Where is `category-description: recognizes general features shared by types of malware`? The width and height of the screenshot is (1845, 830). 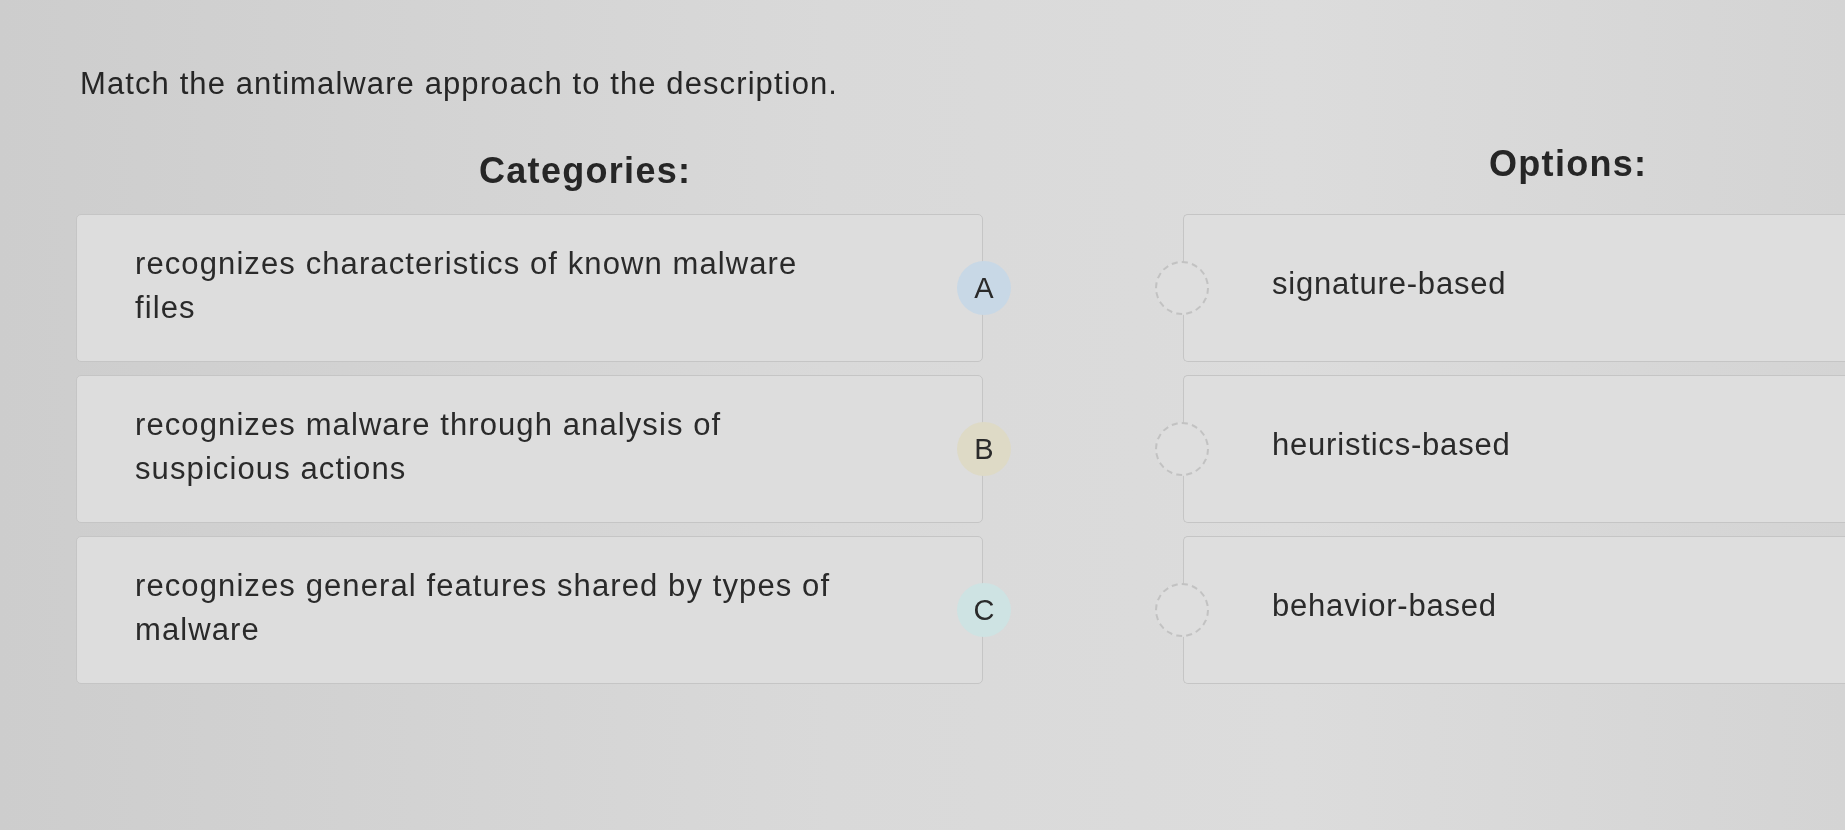
category-description: recognizes general features shared by types of malware is located at coordinates (483, 608).